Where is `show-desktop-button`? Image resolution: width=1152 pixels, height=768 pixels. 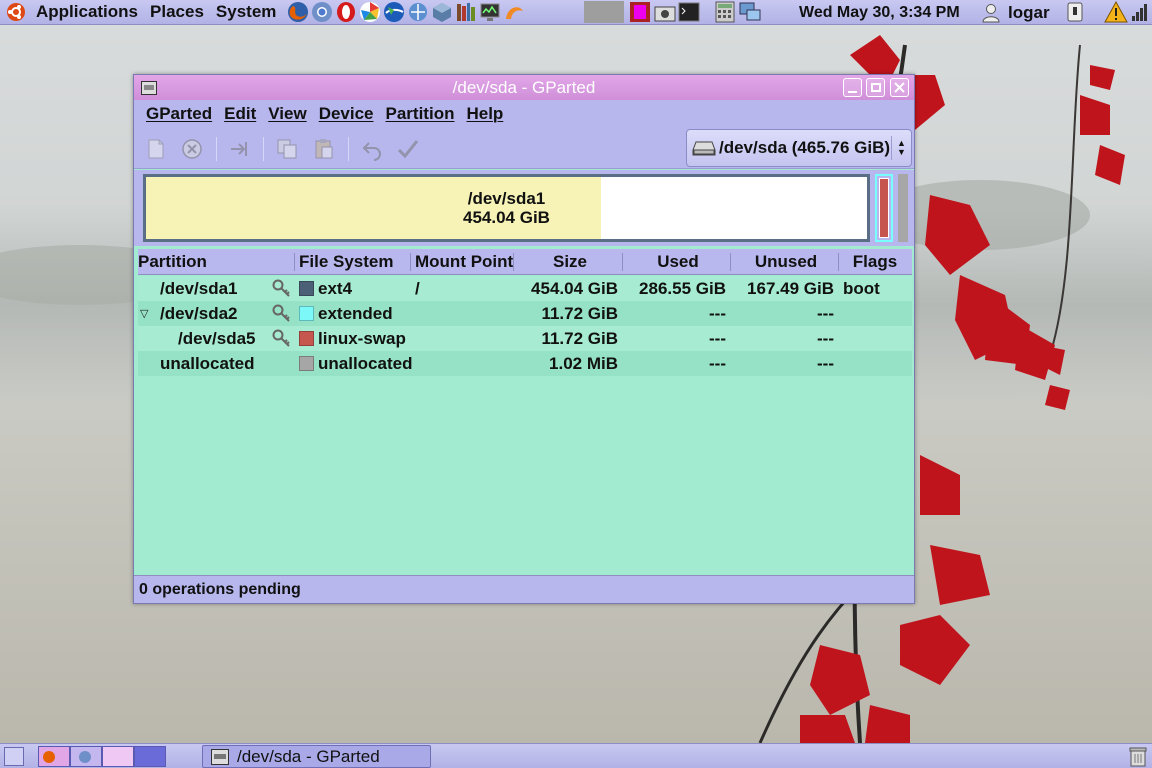 show-desktop-button is located at coordinates (14, 756).